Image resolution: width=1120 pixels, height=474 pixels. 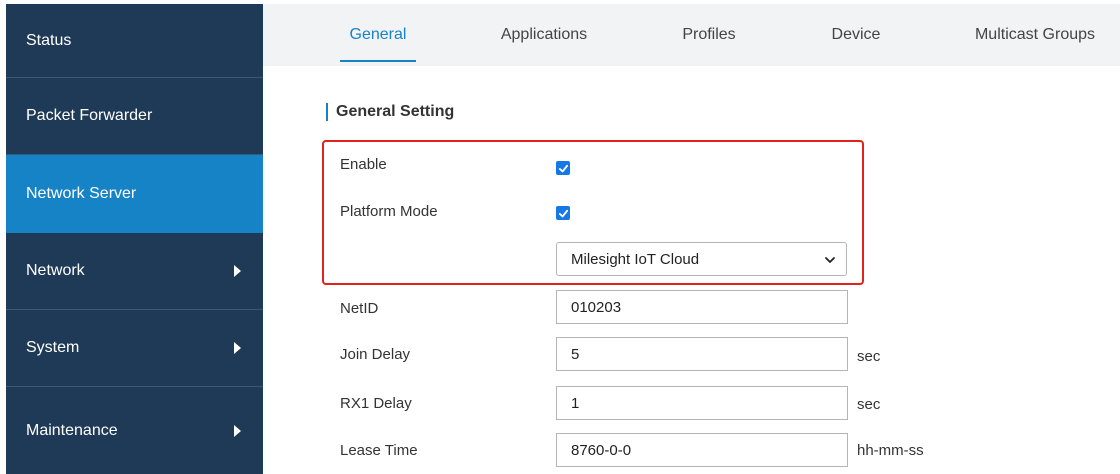 What do you see at coordinates (702, 307) in the screenshot?
I see `netid-input: 010203` at bounding box center [702, 307].